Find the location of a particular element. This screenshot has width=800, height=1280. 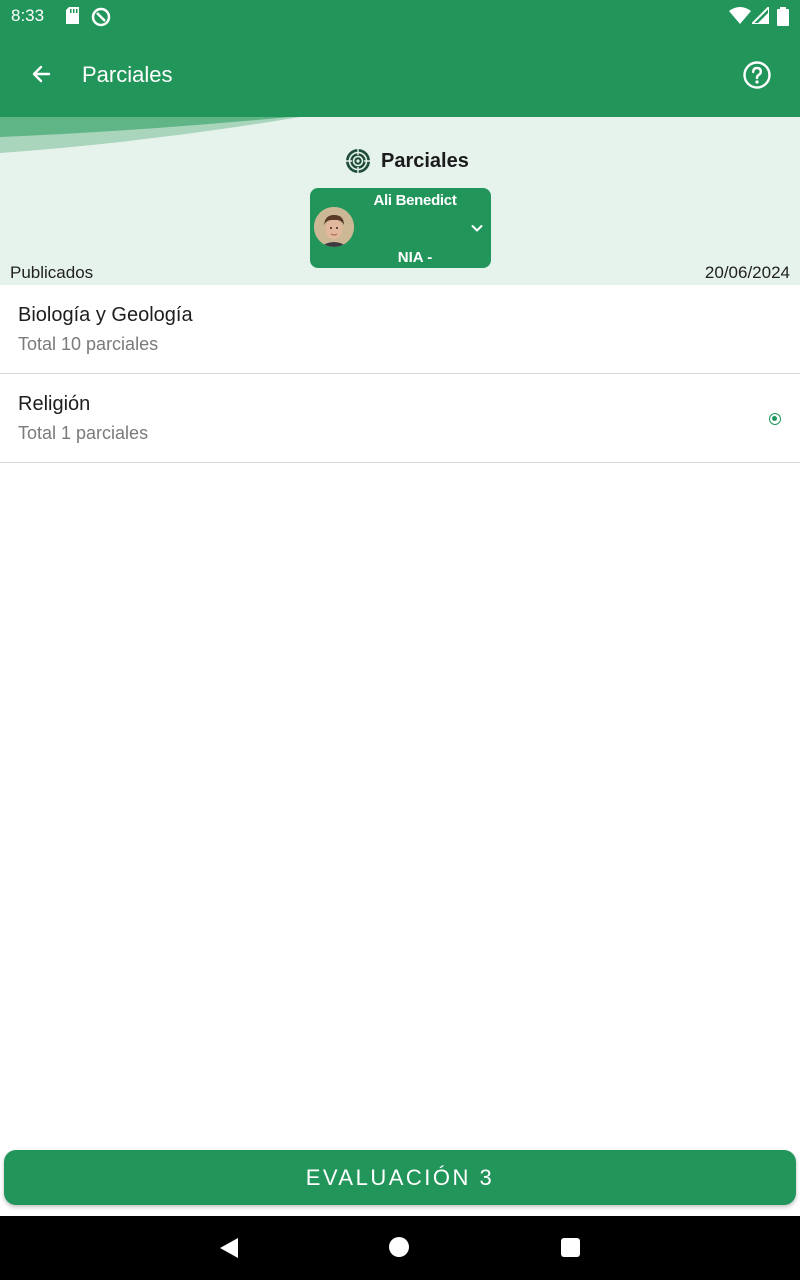

app-bar: Parciales is located at coordinates (400, 74).